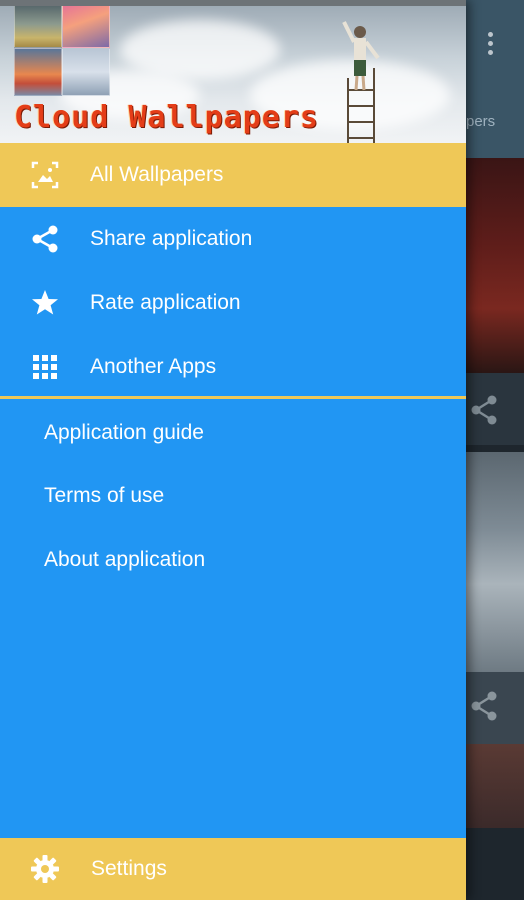 The image size is (524, 900). Describe the element at coordinates (129, 868) in the screenshot. I see `settings-label: Settings` at that location.